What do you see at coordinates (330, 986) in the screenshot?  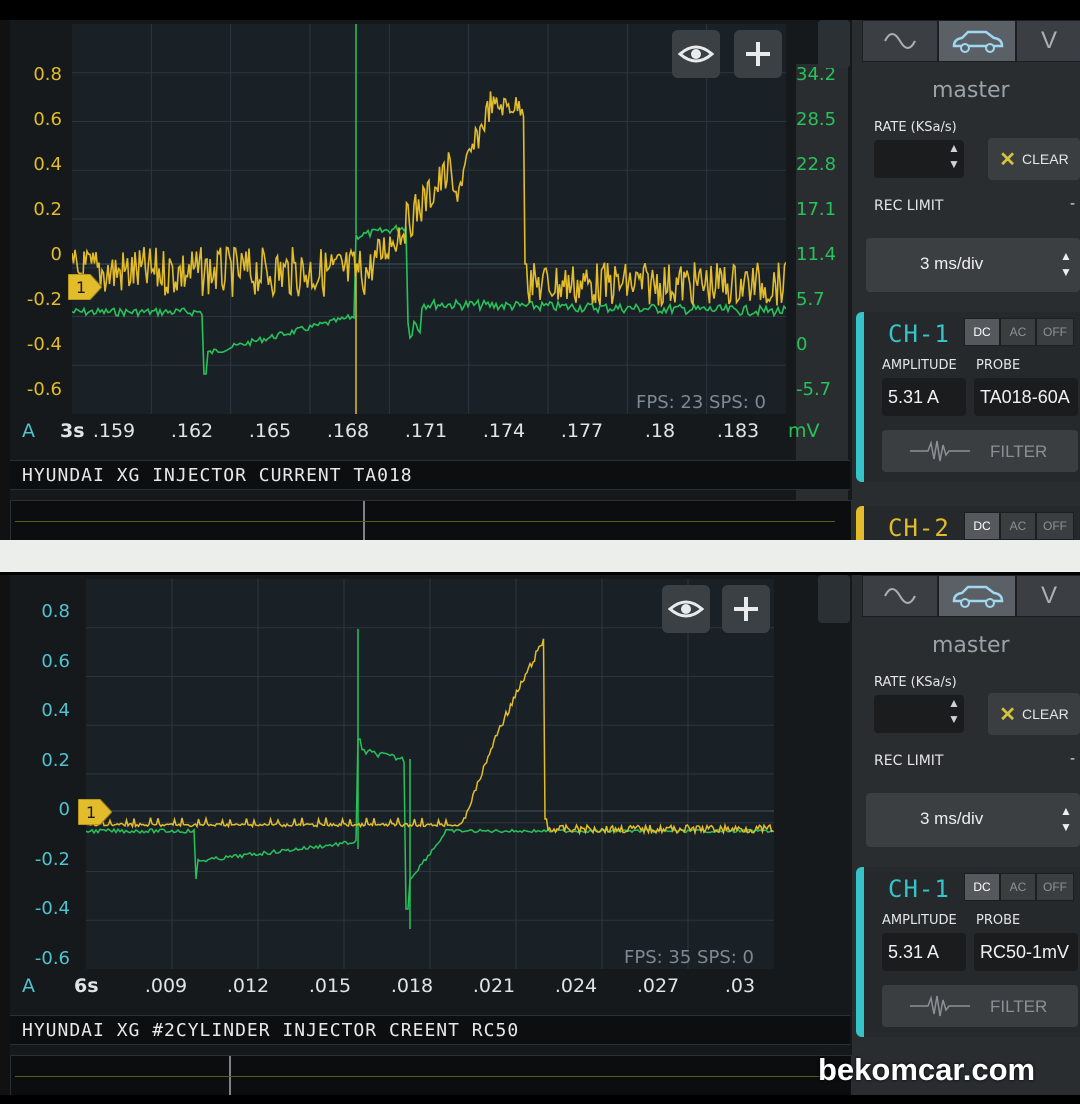 I see `x-axis-tick: .015` at bounding box center [330, 986].